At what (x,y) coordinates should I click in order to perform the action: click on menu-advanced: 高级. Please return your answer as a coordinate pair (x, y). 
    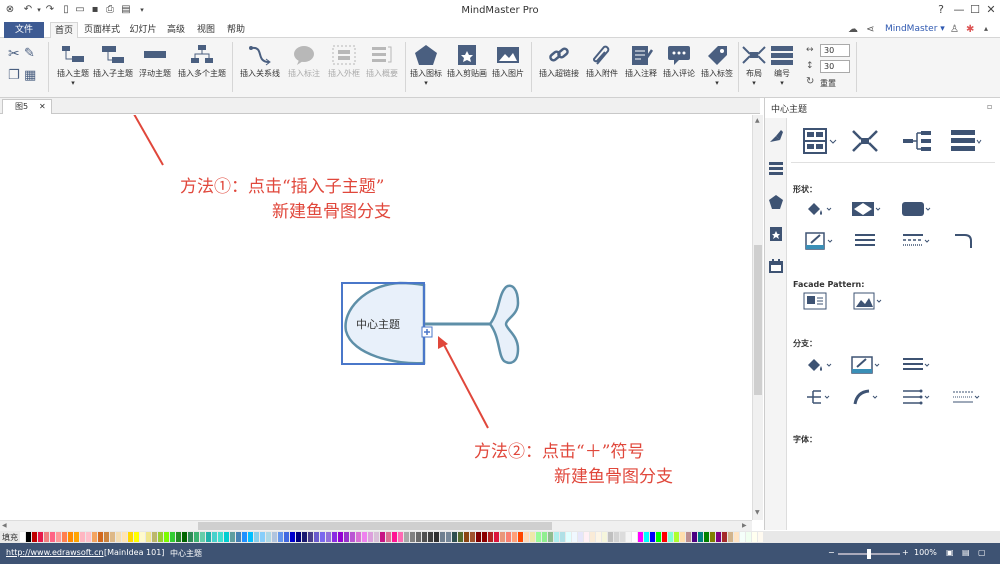
    Looking at the image, I should click on (176, 30).